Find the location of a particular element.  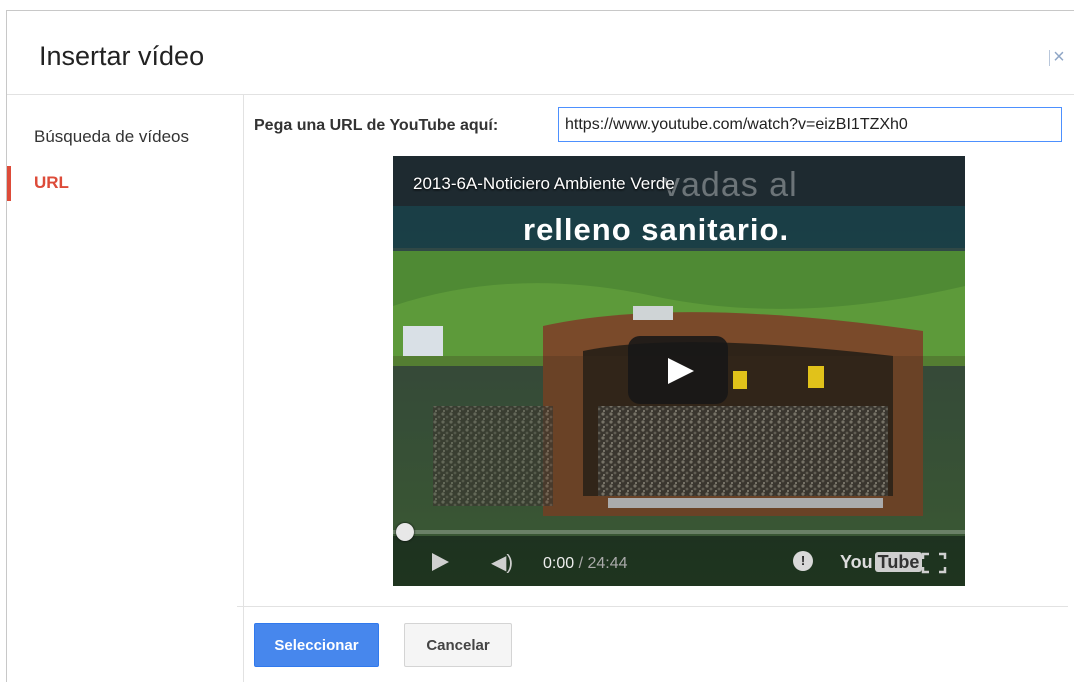

duration: / 24:44 is located at coordinates (603, 563).